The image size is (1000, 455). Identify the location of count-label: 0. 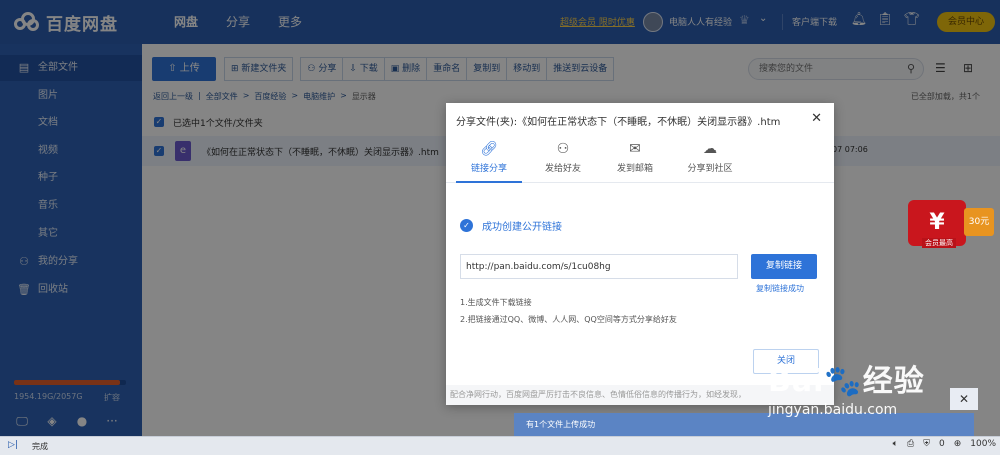
(941, 444).